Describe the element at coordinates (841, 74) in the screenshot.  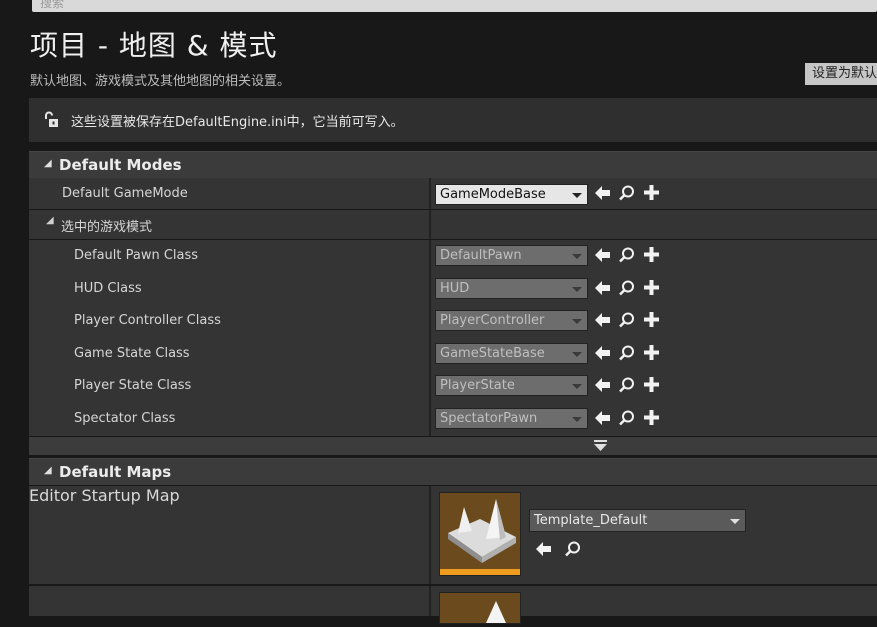
I see `set-as-default-button: 设置为默认` at that location.